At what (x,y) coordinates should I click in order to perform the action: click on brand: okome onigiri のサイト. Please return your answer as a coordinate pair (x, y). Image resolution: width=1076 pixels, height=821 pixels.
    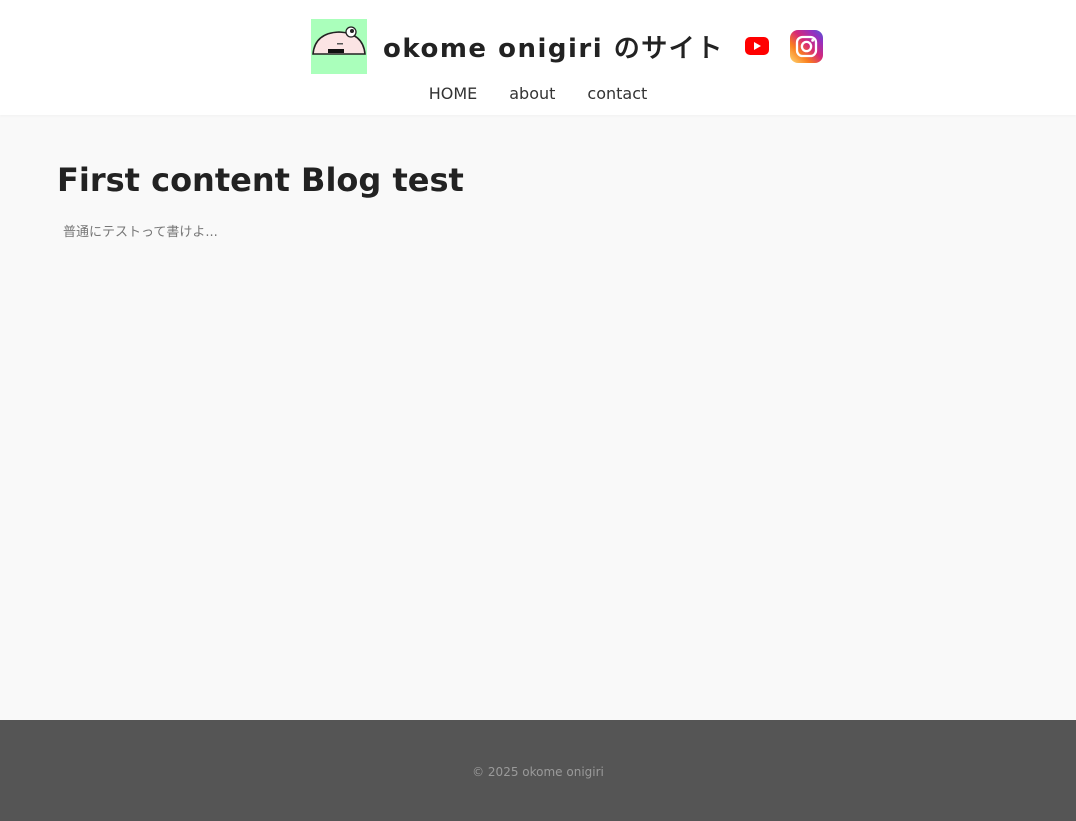
    Looking at the image, I should click on (567, 46).